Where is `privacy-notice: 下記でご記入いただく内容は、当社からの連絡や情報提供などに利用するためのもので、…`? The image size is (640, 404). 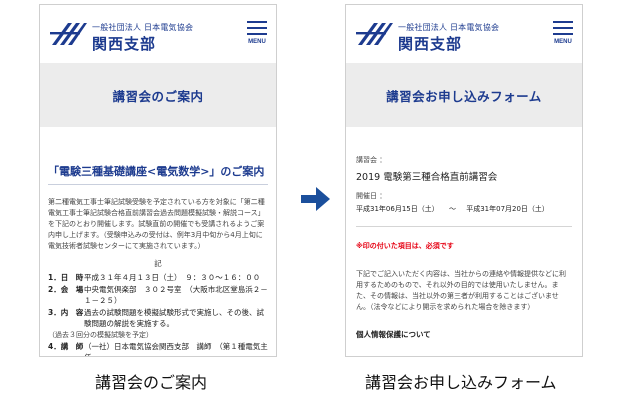 privacy-notice: 下記でご記入いただく内容は、当社からの連絡や情報提供などに利用するためのもので、… is located at coordinates (461, 290).